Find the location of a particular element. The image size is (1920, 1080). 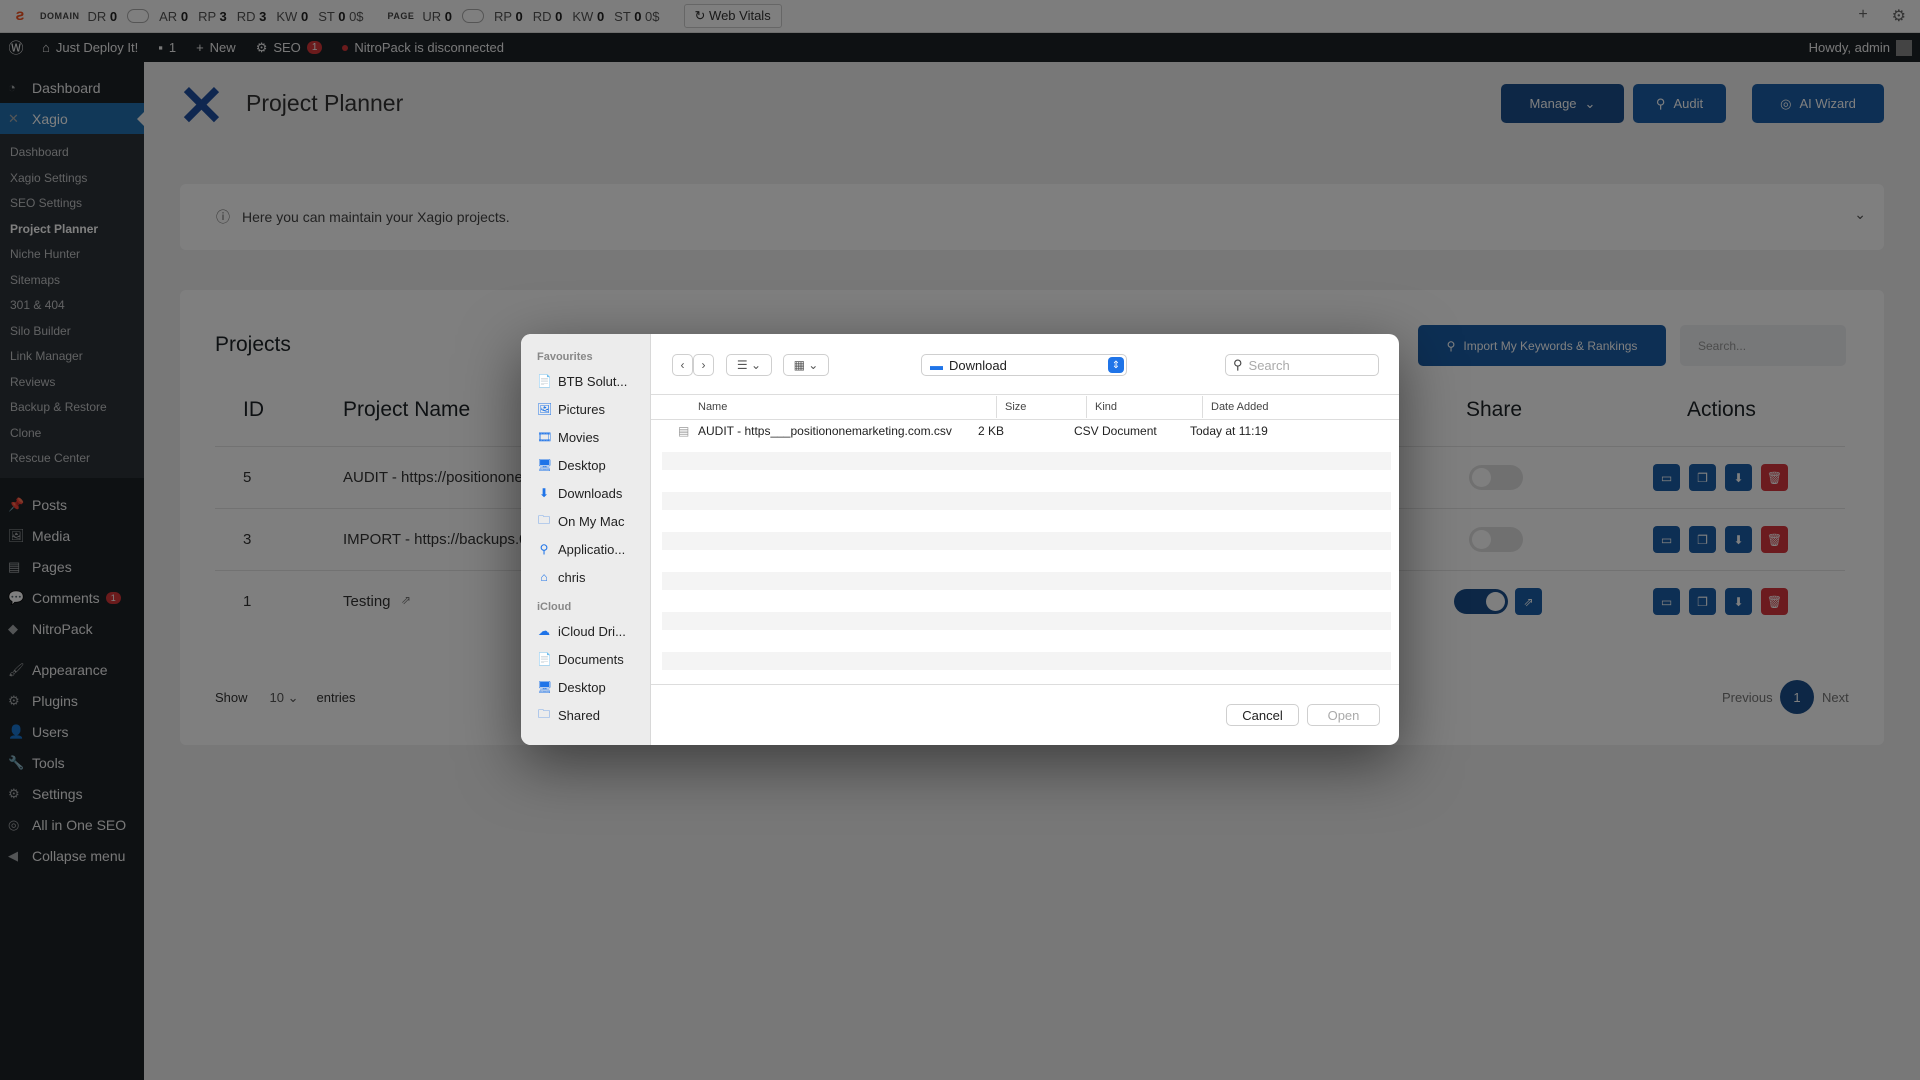

dialog-sidebar-item: 🖼 Pictures is located at coordinates (585, 409).